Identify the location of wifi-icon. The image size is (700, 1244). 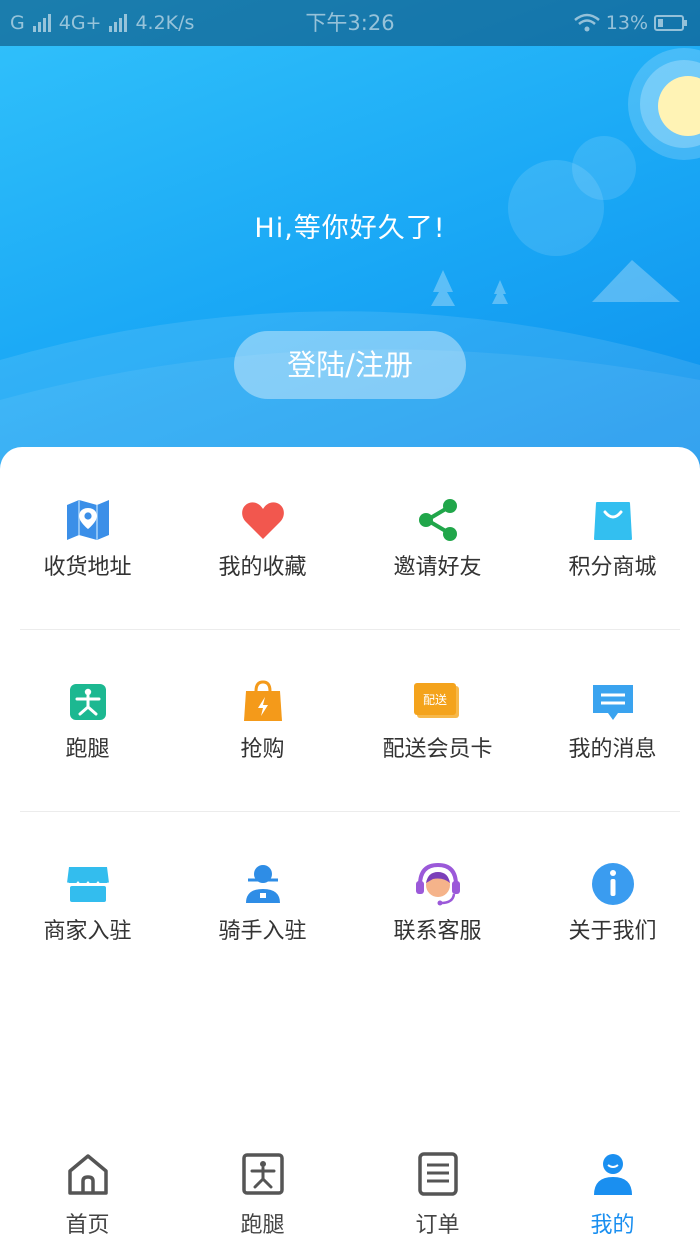
(586, 22).